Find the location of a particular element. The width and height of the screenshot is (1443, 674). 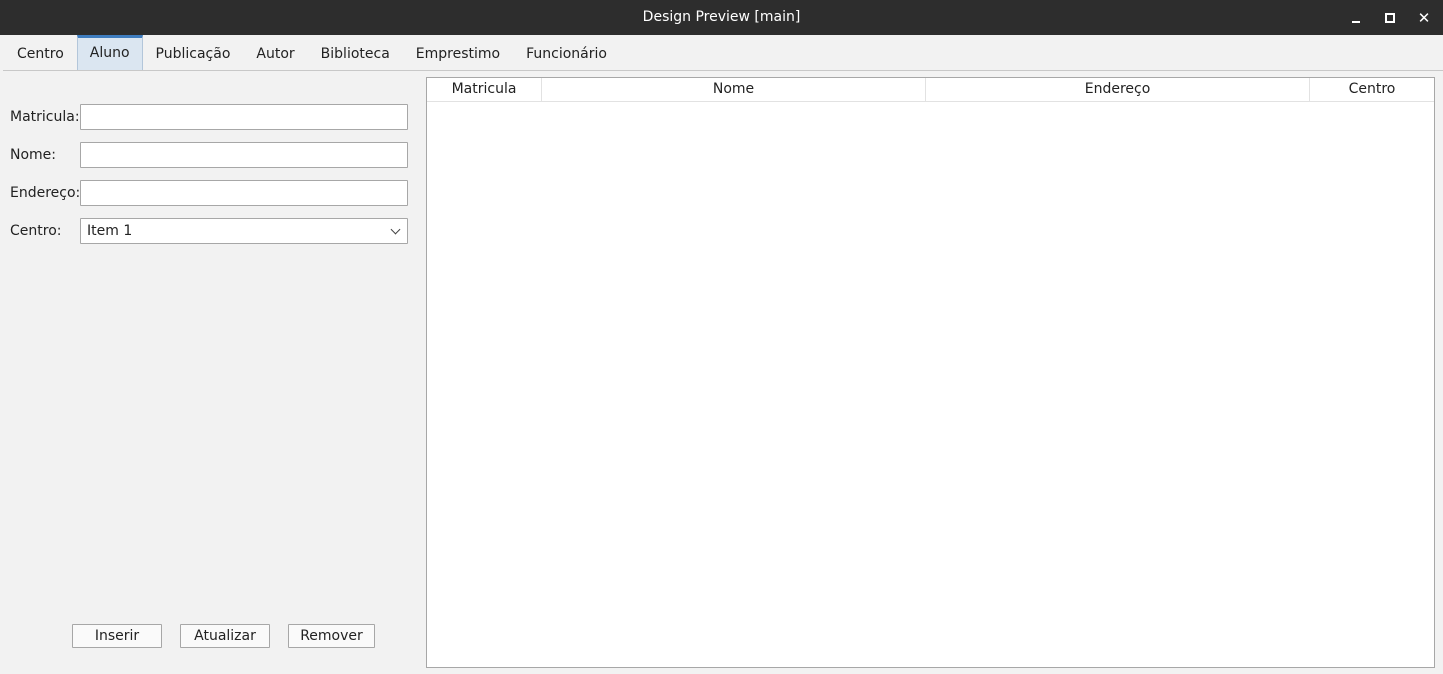

tab-aluno: Aluno is located at coordinates (109, 52).